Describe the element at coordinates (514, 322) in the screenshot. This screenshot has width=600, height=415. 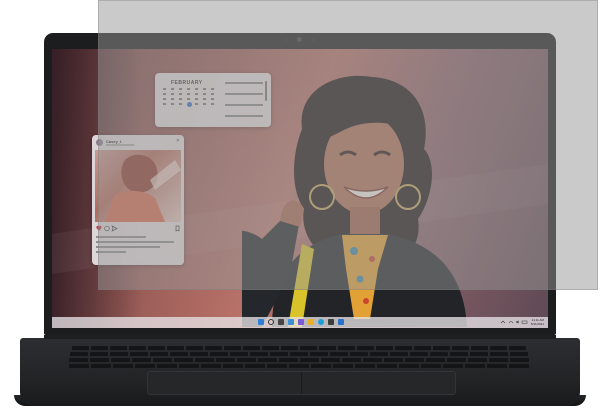
I see `system-tray` at that location.